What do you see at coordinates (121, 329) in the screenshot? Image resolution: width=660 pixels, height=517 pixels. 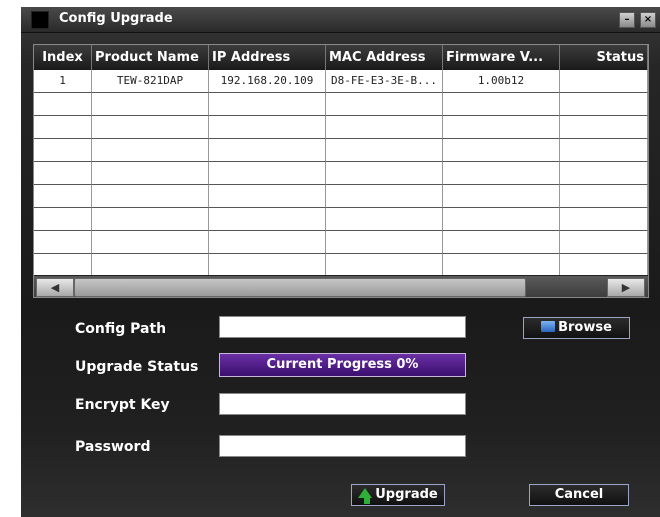 I see `config-path-label: Config Path` at bounding box center [121, 329].